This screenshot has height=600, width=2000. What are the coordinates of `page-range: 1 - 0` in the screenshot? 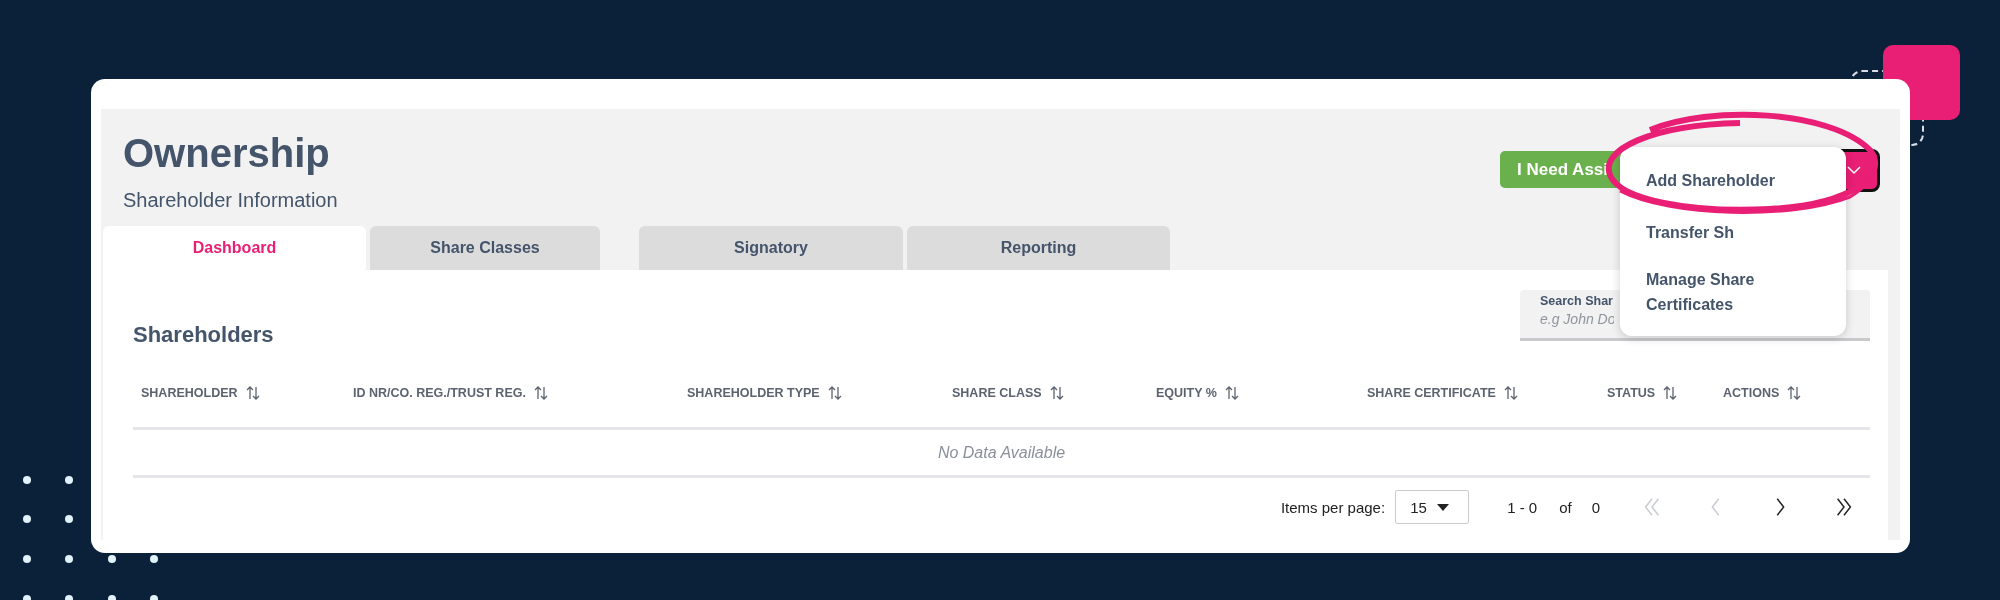 It's located at (1522, 507).